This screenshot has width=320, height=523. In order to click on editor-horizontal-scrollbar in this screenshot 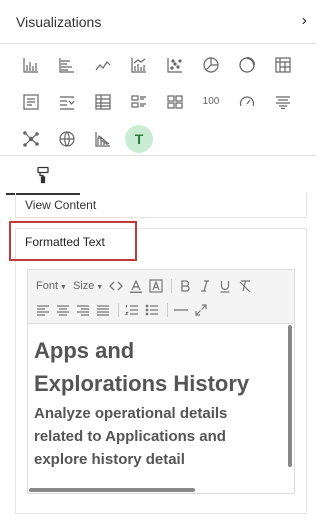, I will do `click(112, 490)`.